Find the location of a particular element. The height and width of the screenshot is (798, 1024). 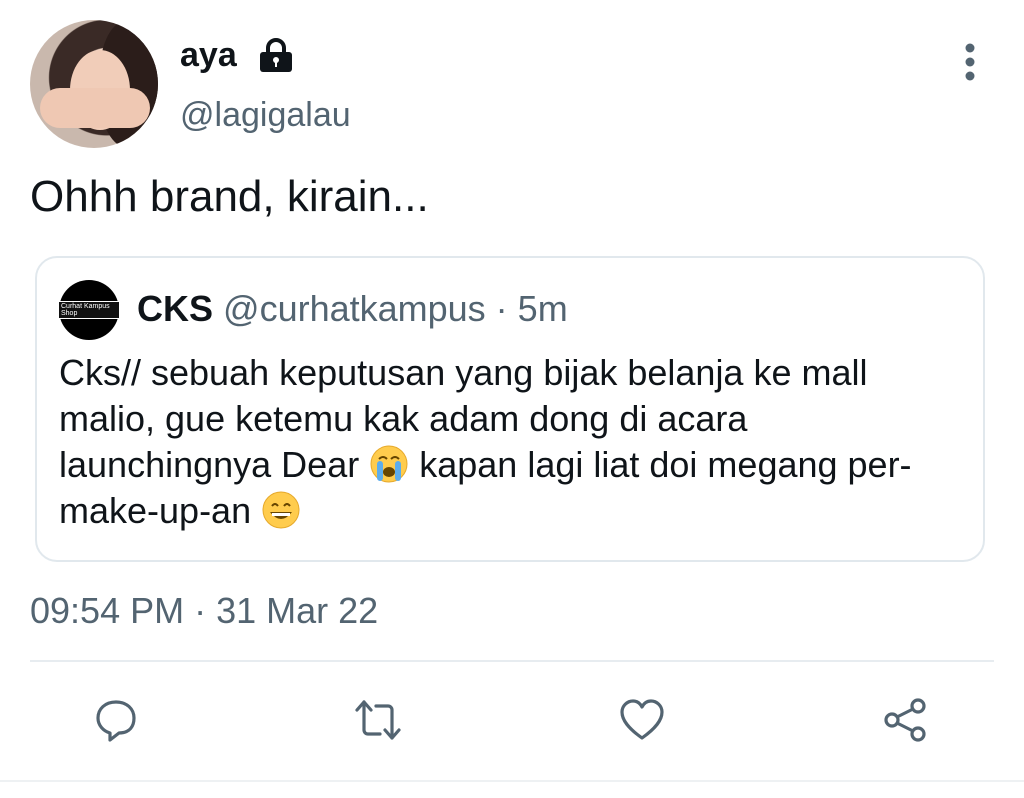

share-icon is located at coordinates (905, 720).